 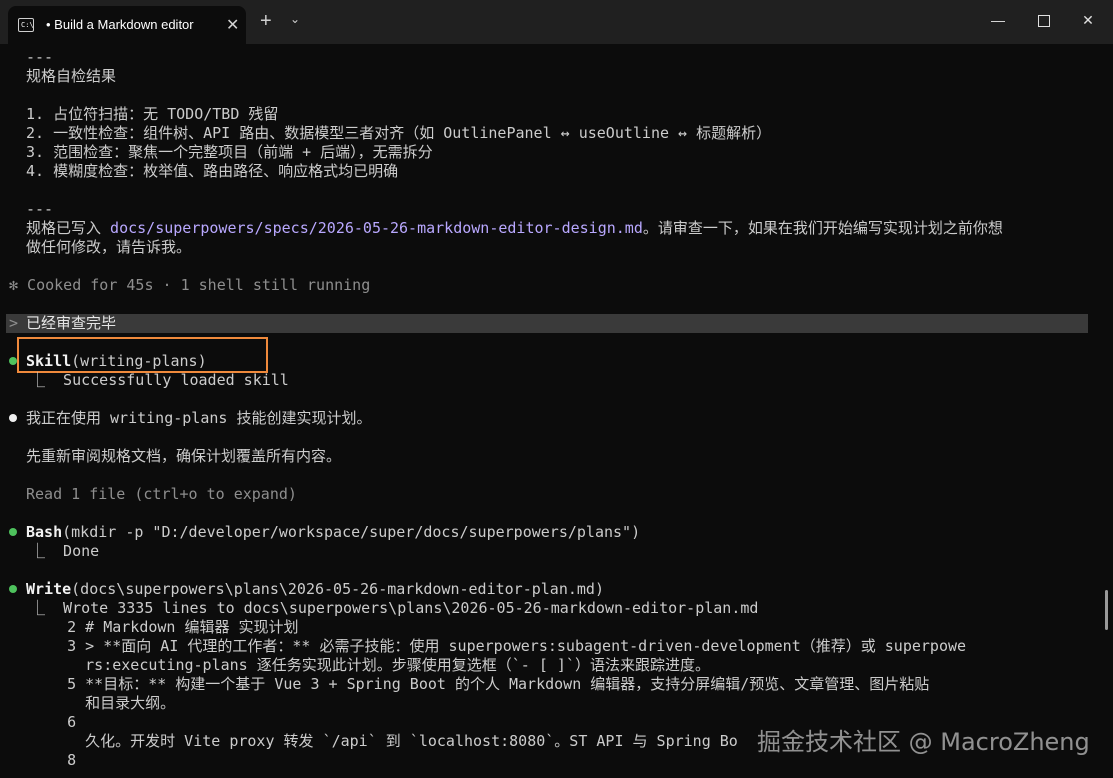 I want to click on status-line: ✻ Cooked for 45s · 1 shell still running, so click(x=190, y=285).